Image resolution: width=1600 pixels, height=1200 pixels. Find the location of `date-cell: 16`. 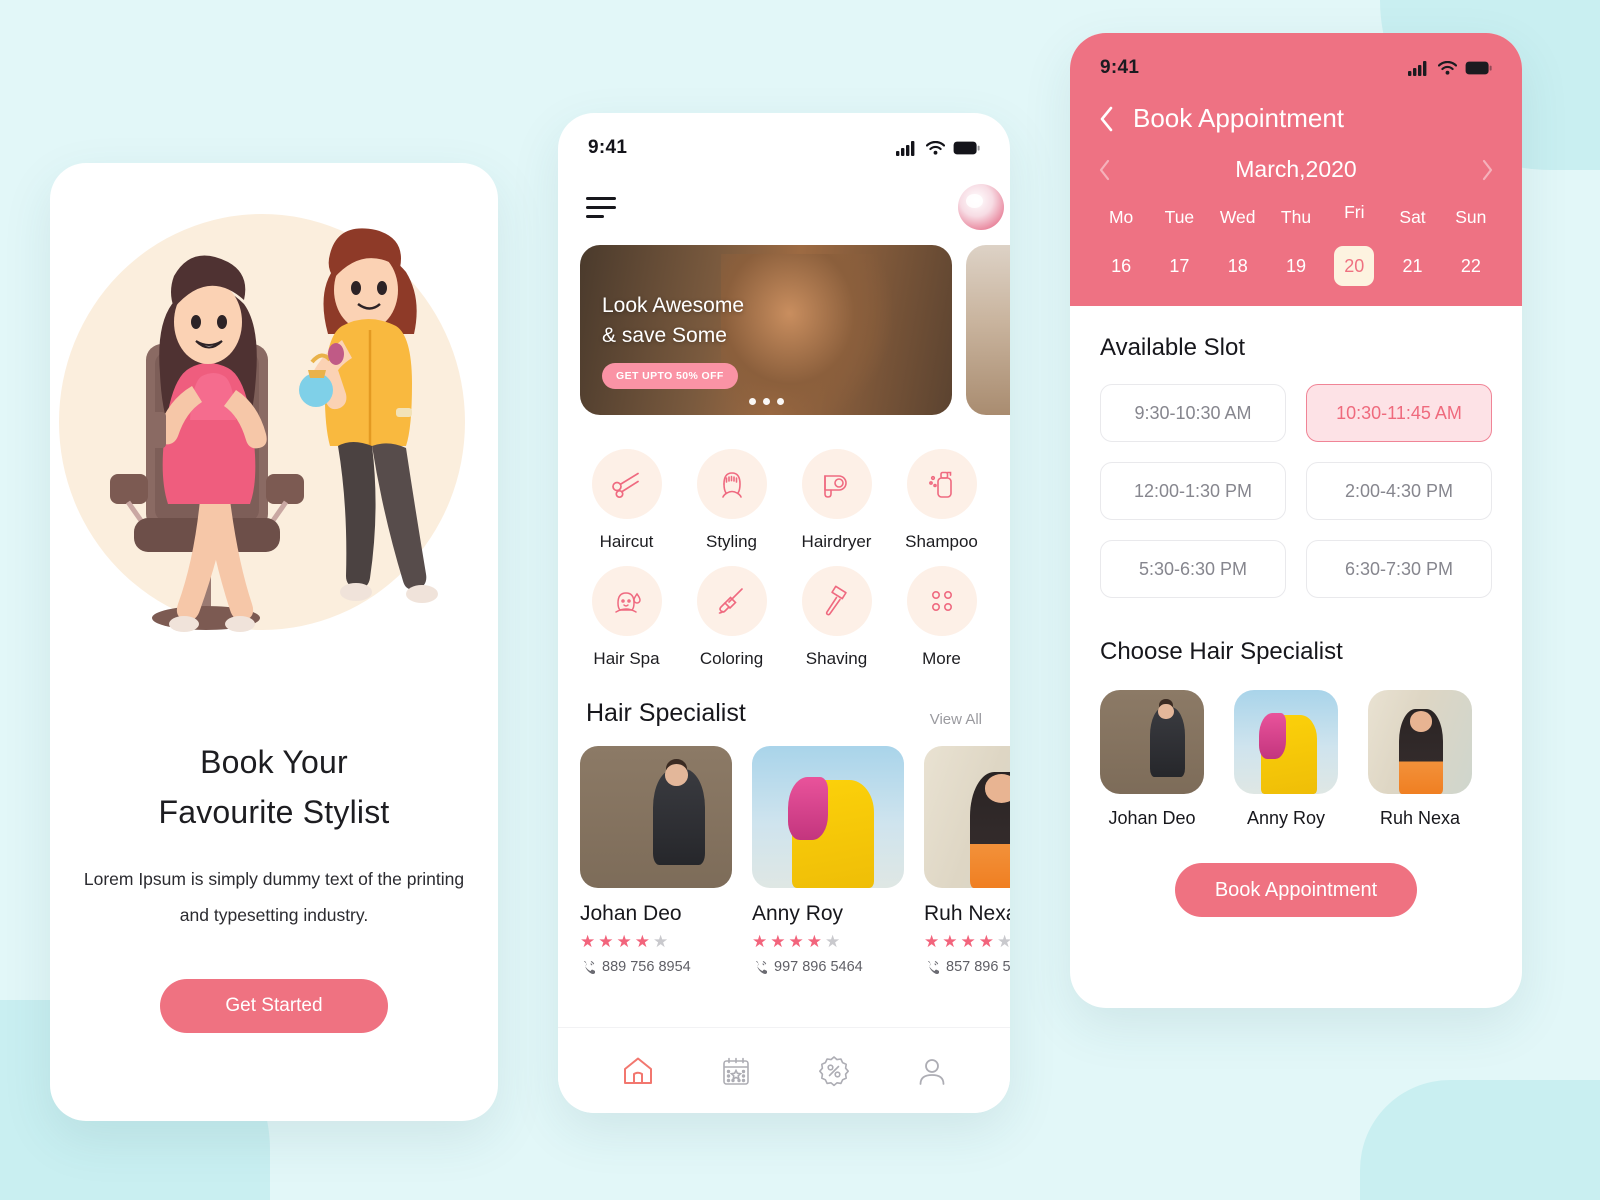

date-cell: 16 is located at coordinates (1121, 266).